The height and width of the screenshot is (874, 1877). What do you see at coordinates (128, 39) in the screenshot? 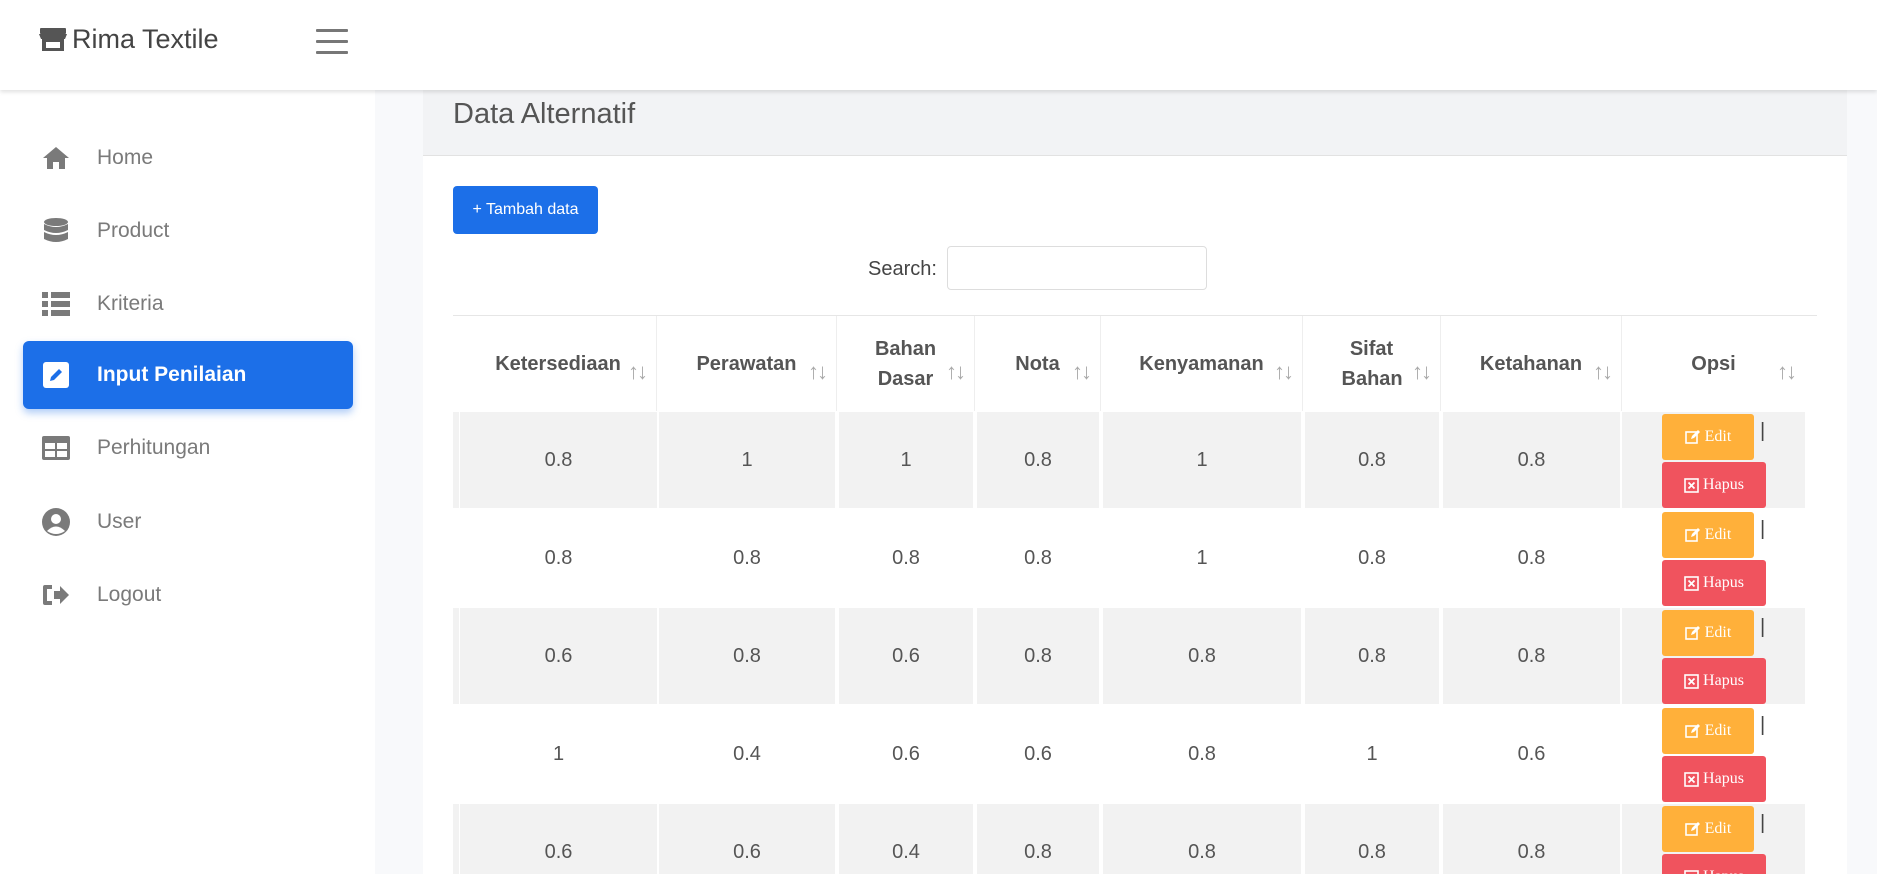
I see `brand: Rima Textile` at bounding box center [128, 39].